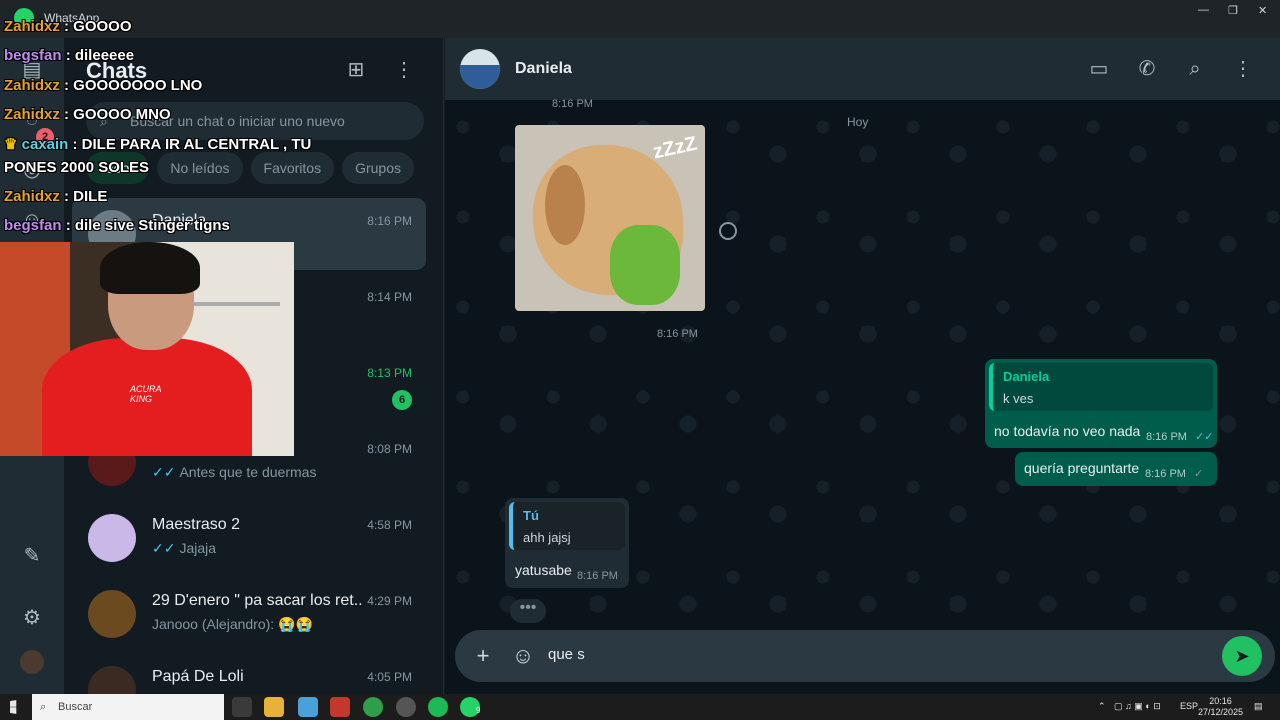  Describe the element at coordinates (389, 601) in the screenshot. I see `chat-time: 4:29 PM` at that location.